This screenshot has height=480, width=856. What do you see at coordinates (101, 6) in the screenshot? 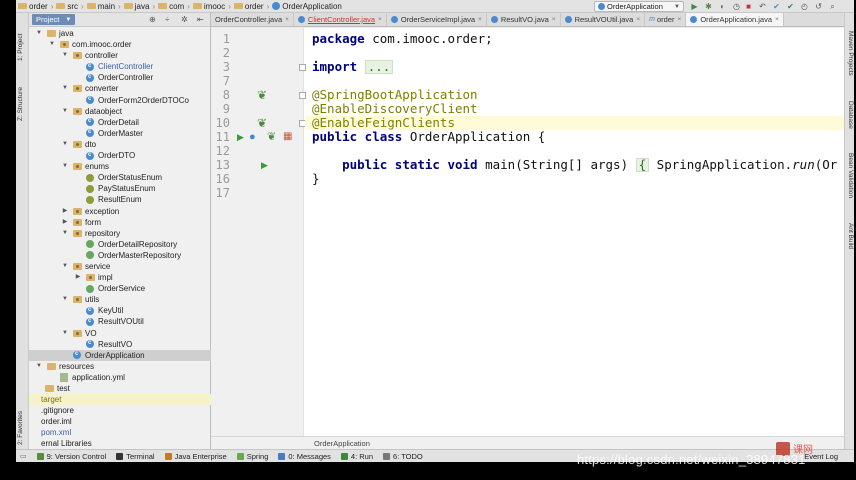
I see `breadcrumb-item: main` at bounding box center [101, 6].